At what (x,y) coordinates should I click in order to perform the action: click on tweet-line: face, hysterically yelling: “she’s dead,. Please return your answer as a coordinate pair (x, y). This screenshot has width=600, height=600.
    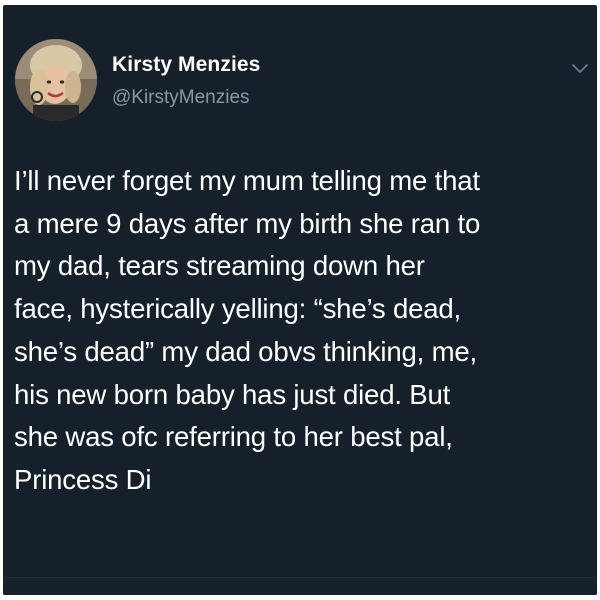
    Looking at the image, I should click on (238, 309).